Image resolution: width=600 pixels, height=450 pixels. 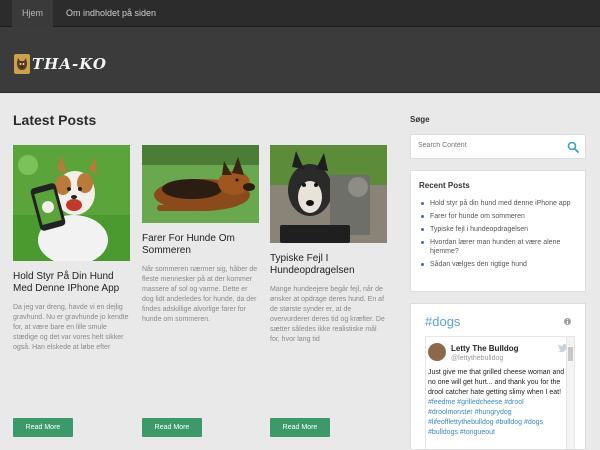 What do you see at coordinates (300, 13) in the screenshot?
I see `top-nav: Hjem Om indholdet på siden` at bounding box center [300, 13].